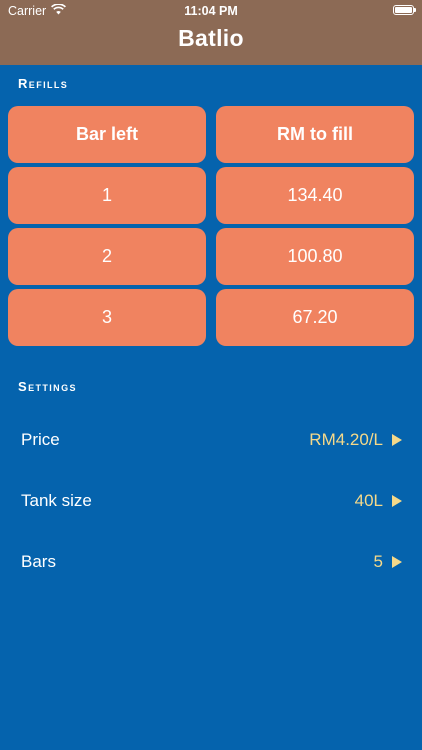 This screenshot has height=750, width=422. I want to click on status-bar: Carrier 11:04 PM, so click(211, 11).